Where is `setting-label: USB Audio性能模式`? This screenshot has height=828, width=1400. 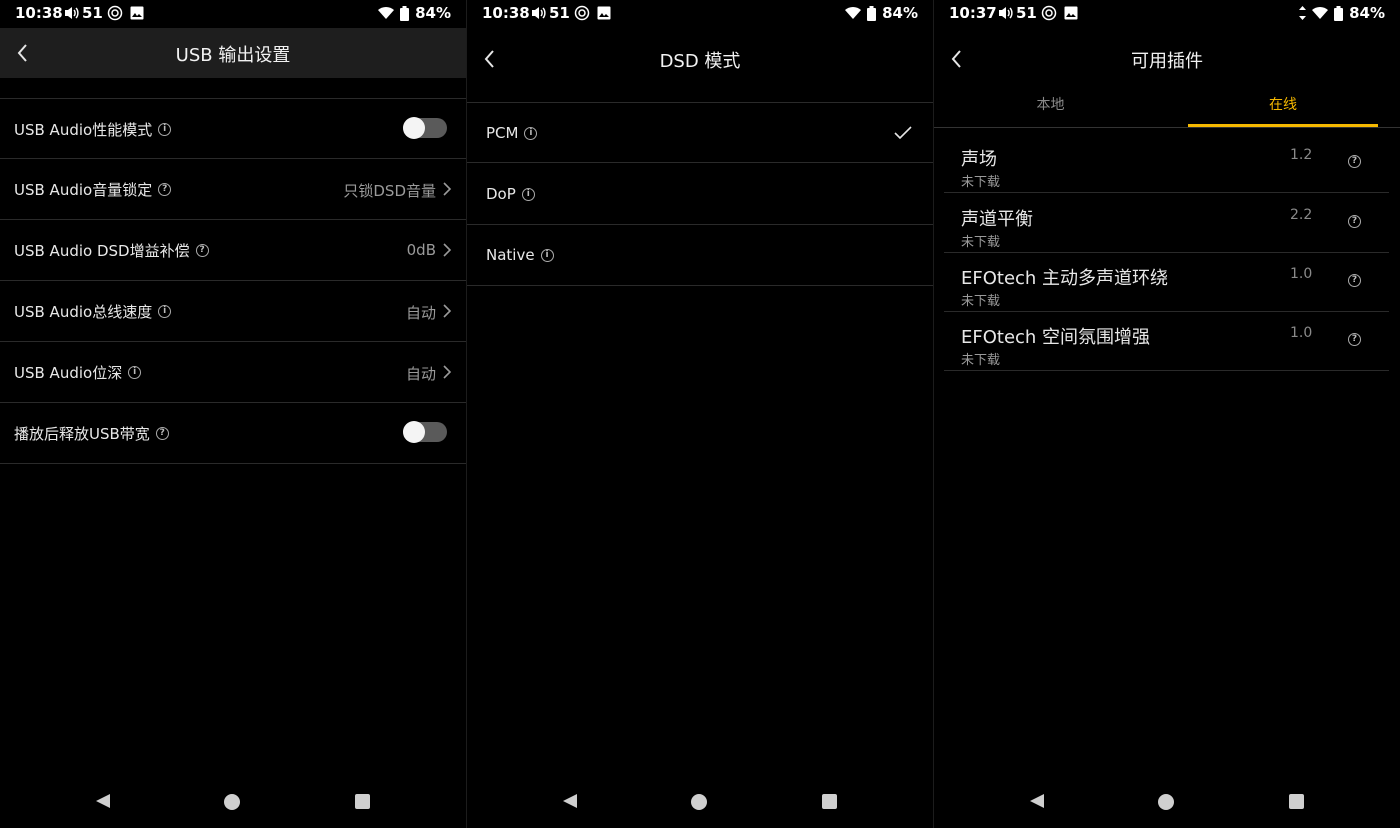
setting-label: USB Audio性能模式 is located at coordinates (83, 130).